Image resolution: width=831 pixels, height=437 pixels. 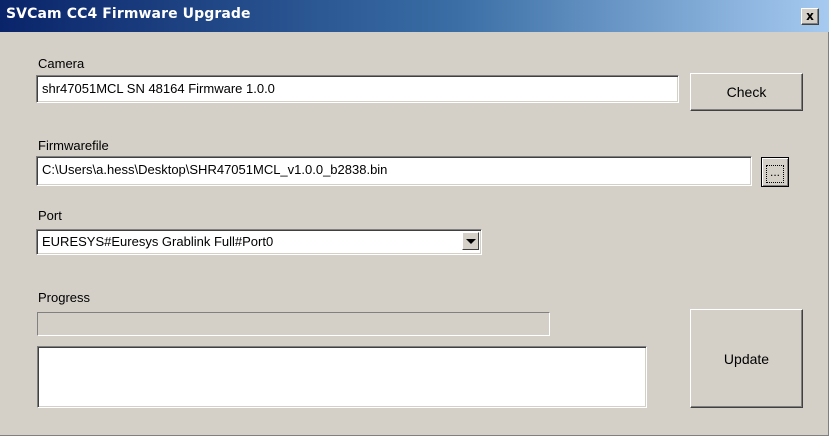 What do you see at coordinates (746, 92) in the screenshot?
I see `check-button: Check` at bounding box center [746, 92].